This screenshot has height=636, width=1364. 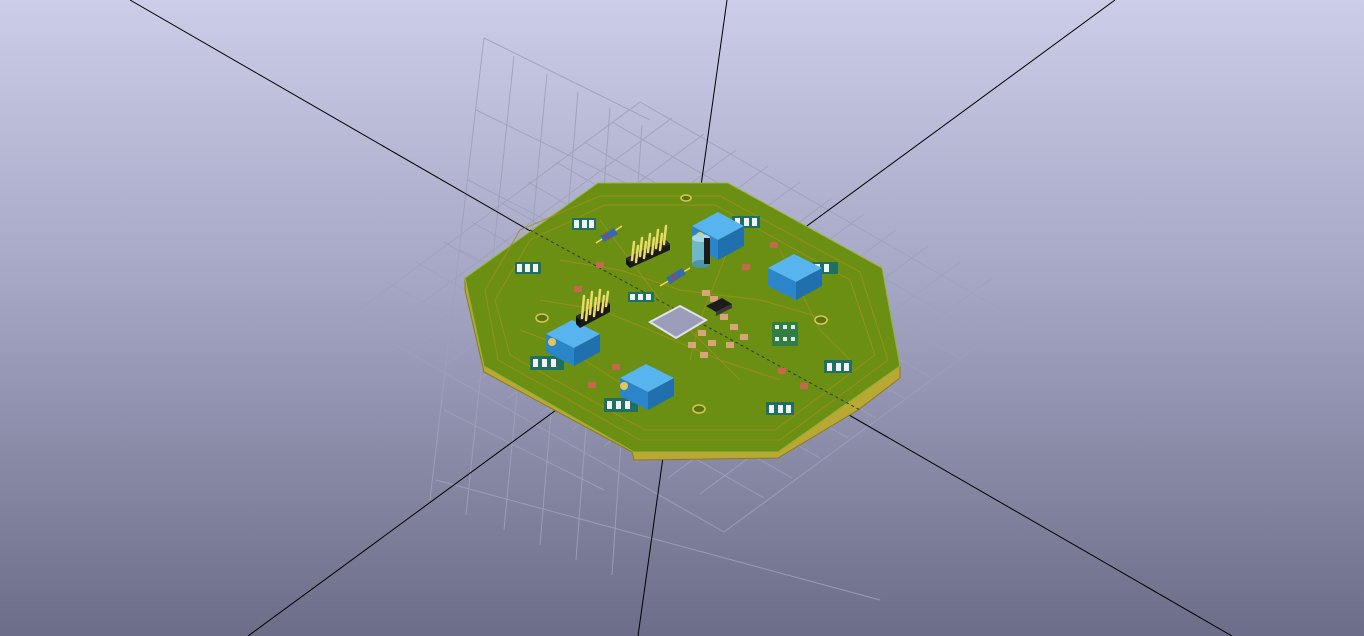 I want to click on pcb-board, so click(x=682, y=321).